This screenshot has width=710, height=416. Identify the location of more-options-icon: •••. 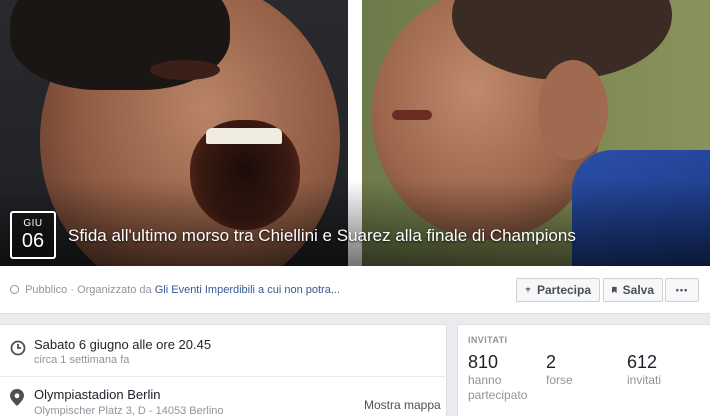
(682, 290).